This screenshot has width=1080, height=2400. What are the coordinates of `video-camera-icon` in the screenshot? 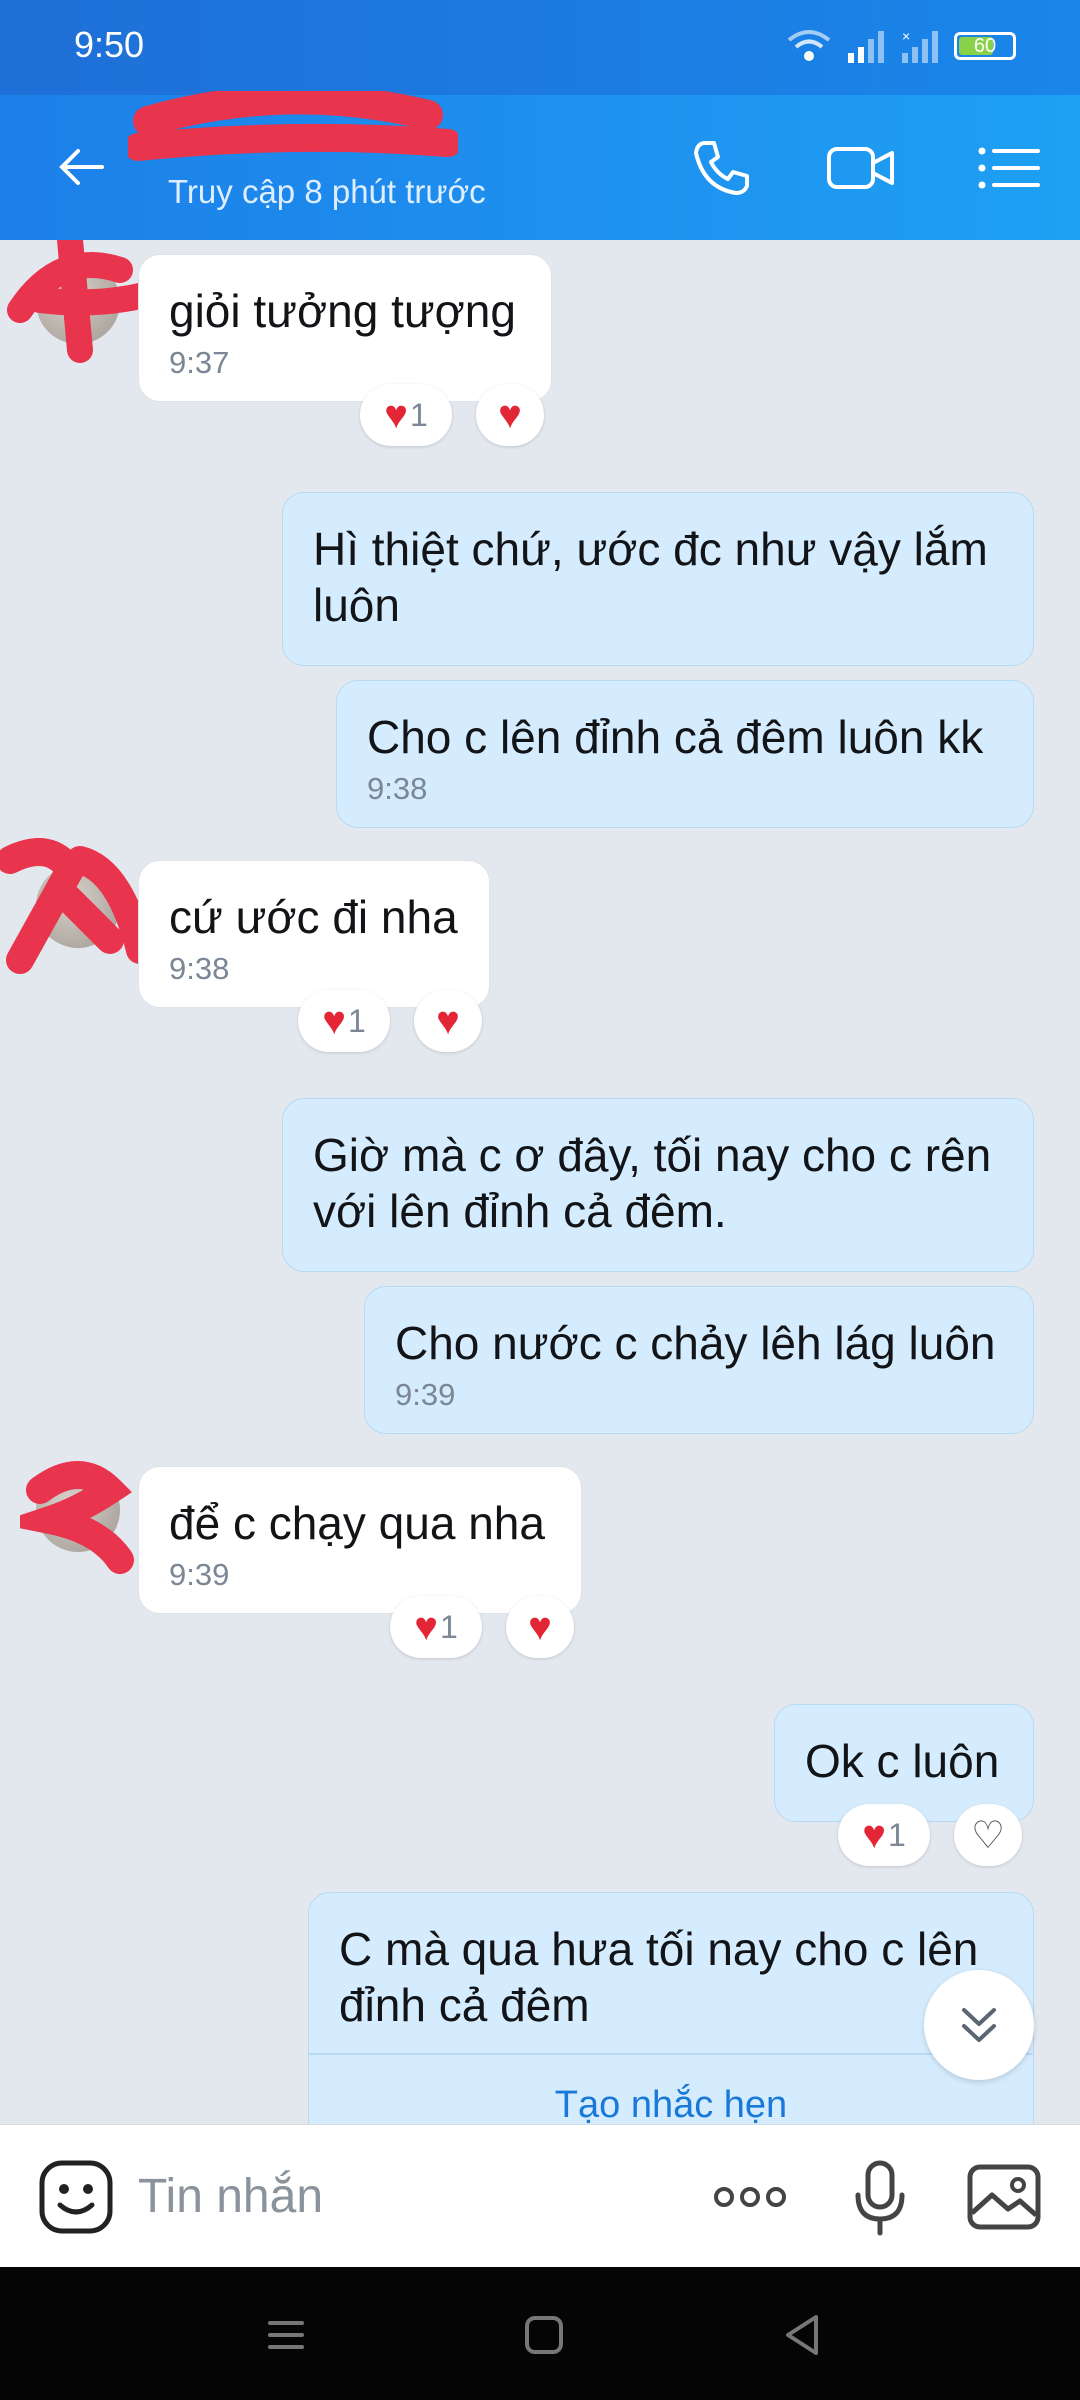 It's located at (861, 168).